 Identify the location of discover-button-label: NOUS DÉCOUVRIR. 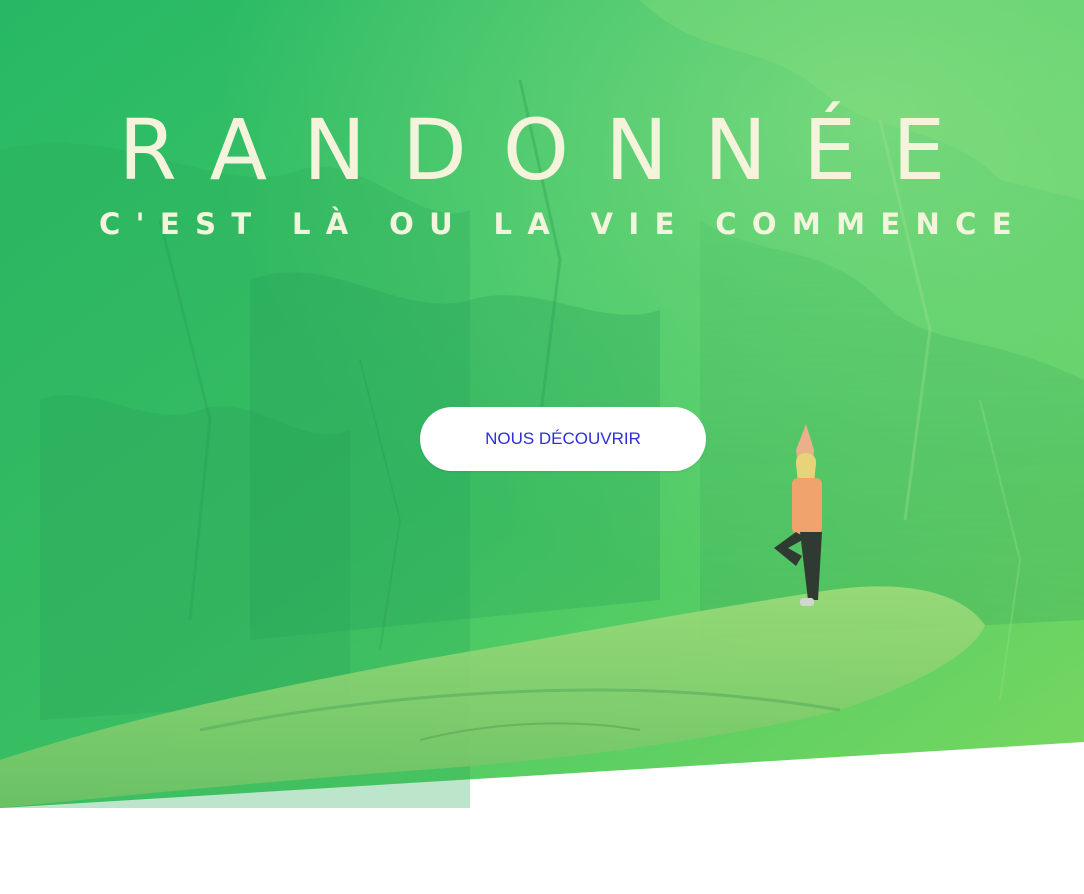
(563, 438).